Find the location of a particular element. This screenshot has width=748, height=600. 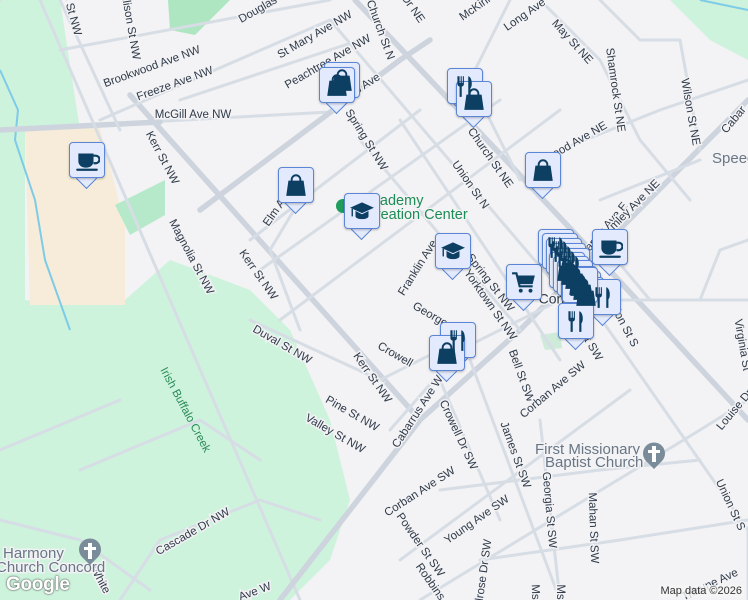

street-label: Douglas is located at coordinates (258, 13).